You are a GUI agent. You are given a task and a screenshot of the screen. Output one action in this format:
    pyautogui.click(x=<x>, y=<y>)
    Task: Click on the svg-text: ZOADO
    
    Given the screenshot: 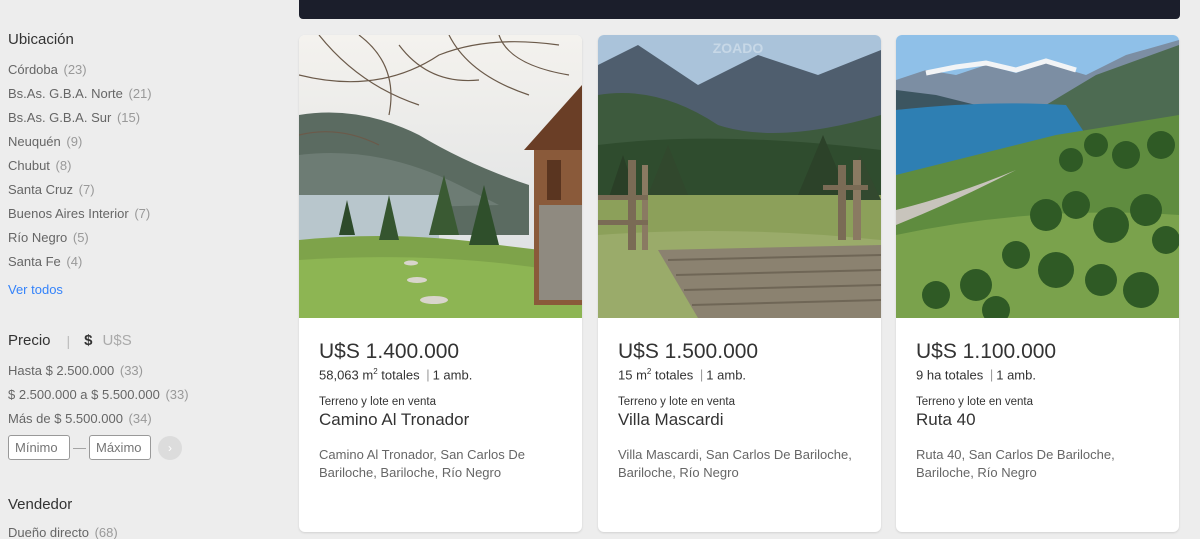 What is the action you would take?
    pyautogui.click(x=738, y=48)
    